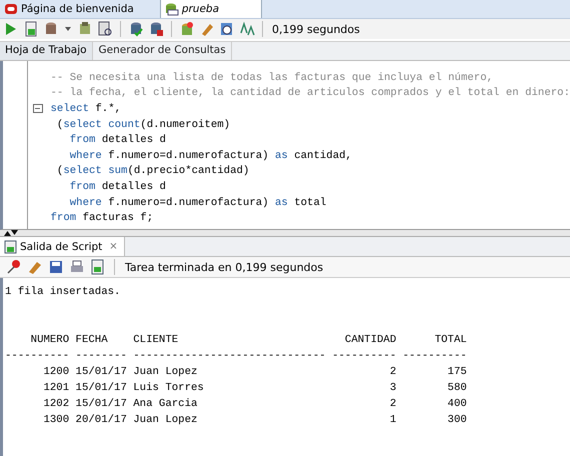 This screenshot has height=456, width=570. I want to click on collapse-arrows-icon, so click(11, 233).